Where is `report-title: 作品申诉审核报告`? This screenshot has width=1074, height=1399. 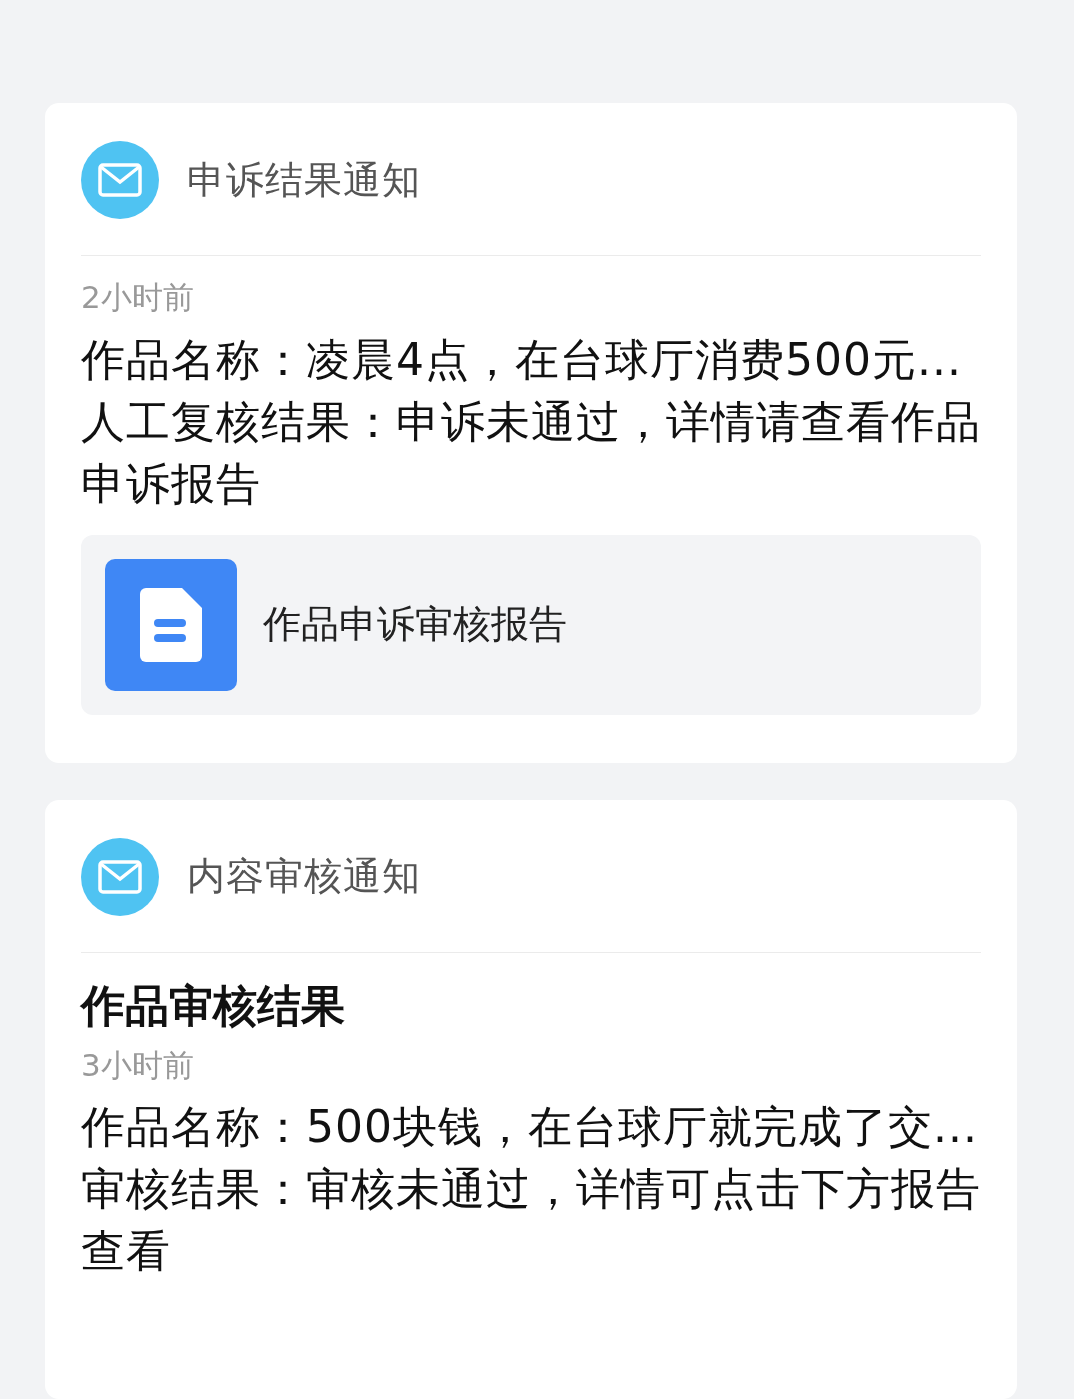 report-title: 作品申诉审核报告 is located at coordinates (415, 624).